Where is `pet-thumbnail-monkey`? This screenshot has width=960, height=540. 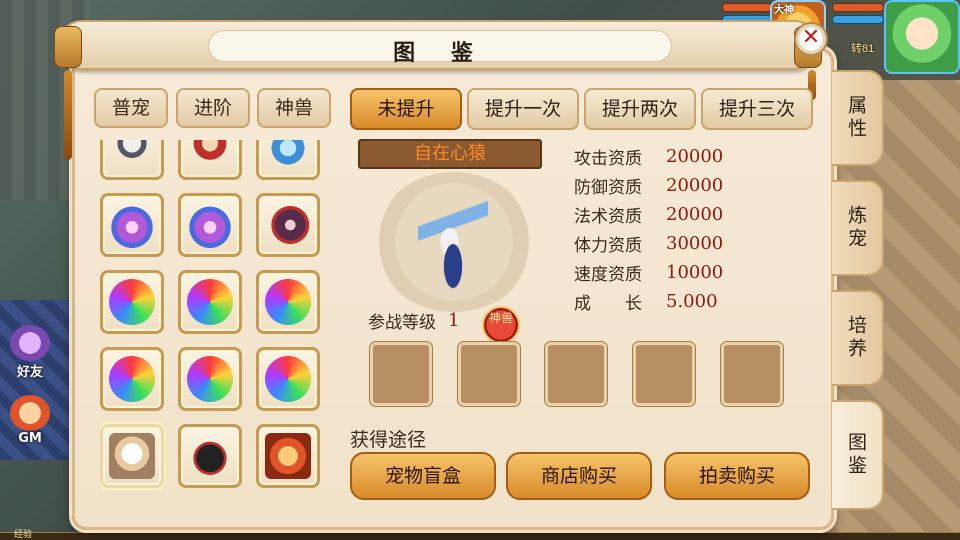 pet-thumbnail-monkey is located at coordinates (288, 456).